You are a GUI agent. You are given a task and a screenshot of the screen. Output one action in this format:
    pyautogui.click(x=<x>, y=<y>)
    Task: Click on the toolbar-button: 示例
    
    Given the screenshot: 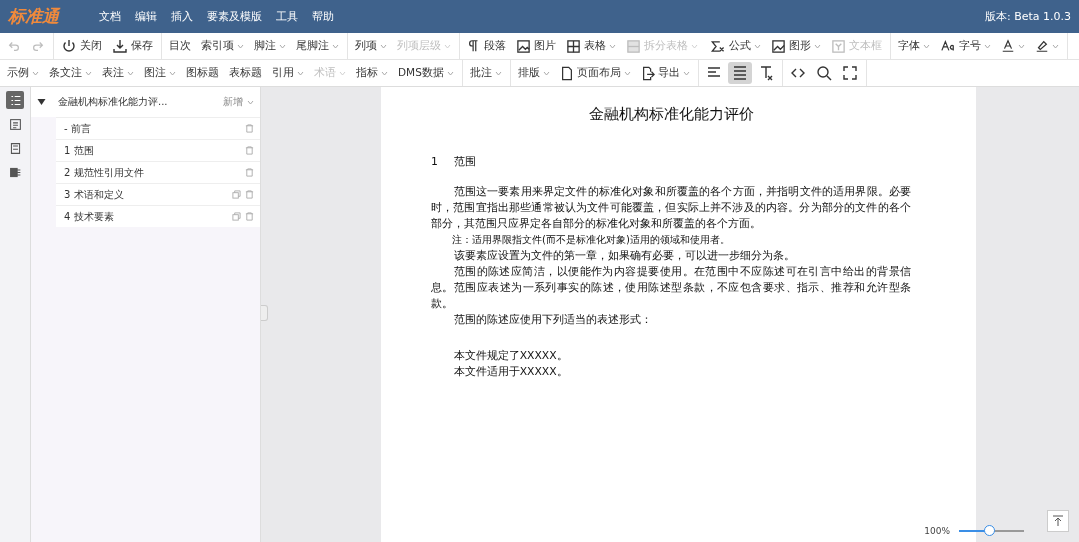 What is the action you would take?
    pyautogui.click(x=23, y=73)
    